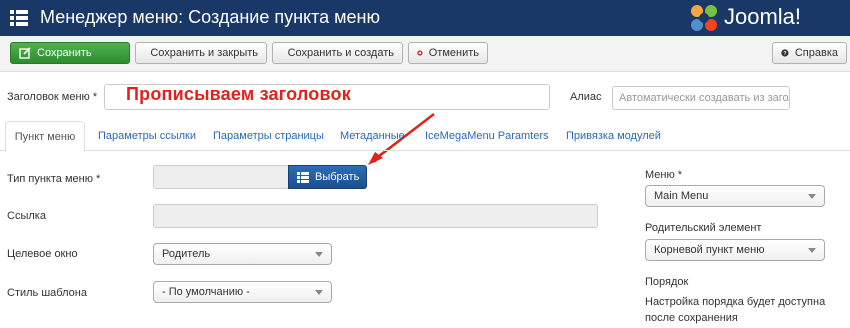 Image resolution: width=850 pixels, height=328 pixels. I want to click on save-close-label: Сохранить и закрыть, so click(204, 53).